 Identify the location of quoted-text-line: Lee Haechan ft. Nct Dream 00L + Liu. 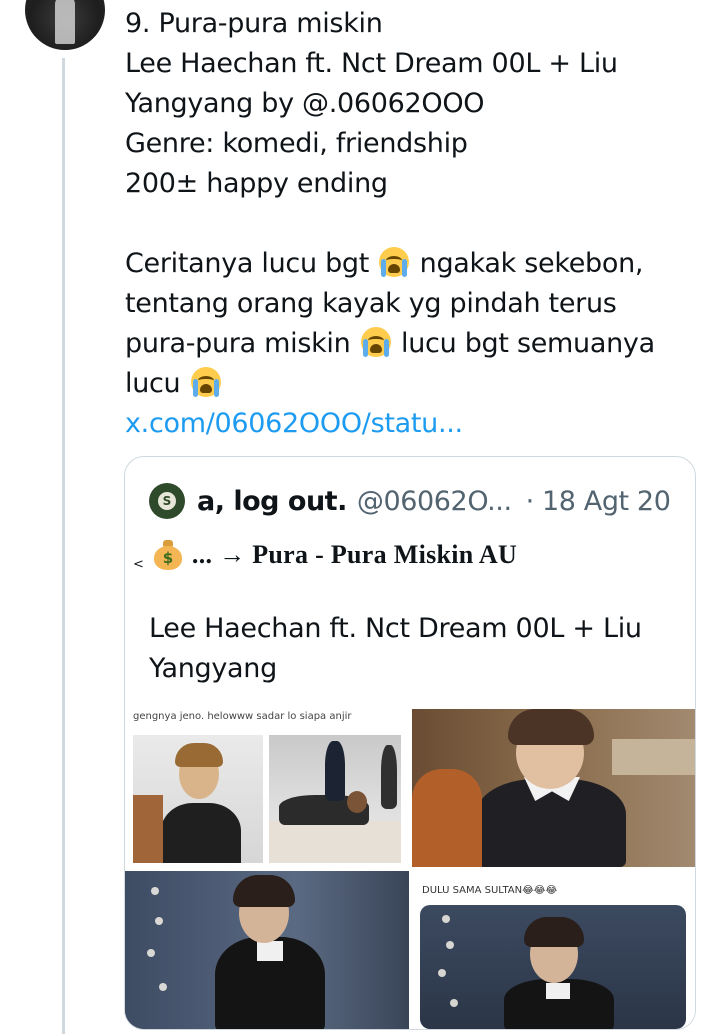
(395, 628).